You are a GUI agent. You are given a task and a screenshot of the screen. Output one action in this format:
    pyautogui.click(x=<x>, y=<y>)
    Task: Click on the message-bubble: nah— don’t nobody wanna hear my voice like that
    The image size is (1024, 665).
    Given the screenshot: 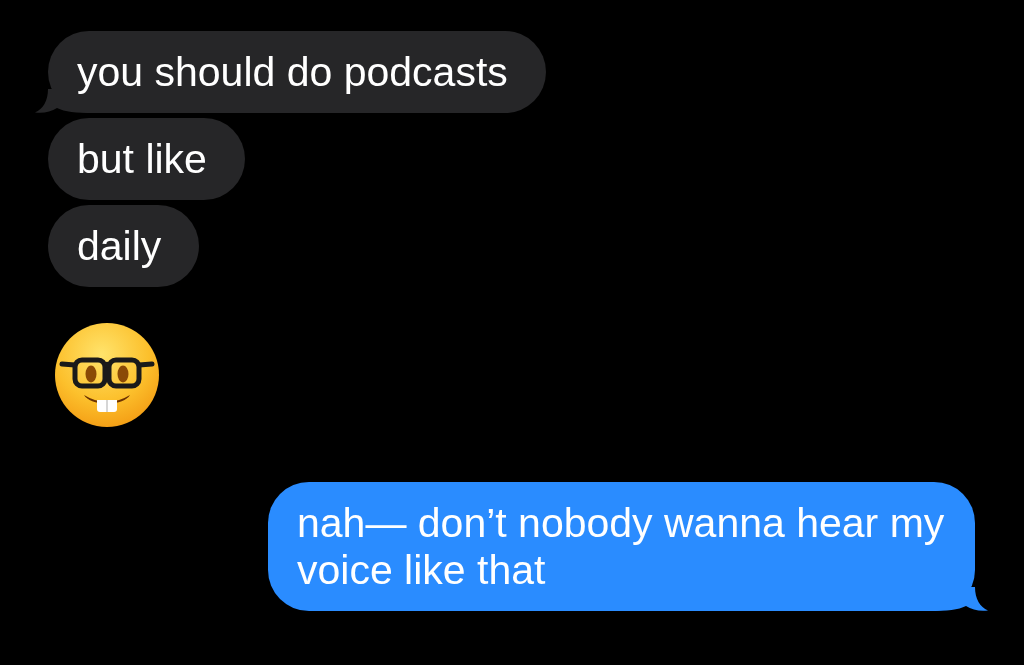 What is the action you would take?
    pyautogui.click(x=628, y=546)
    